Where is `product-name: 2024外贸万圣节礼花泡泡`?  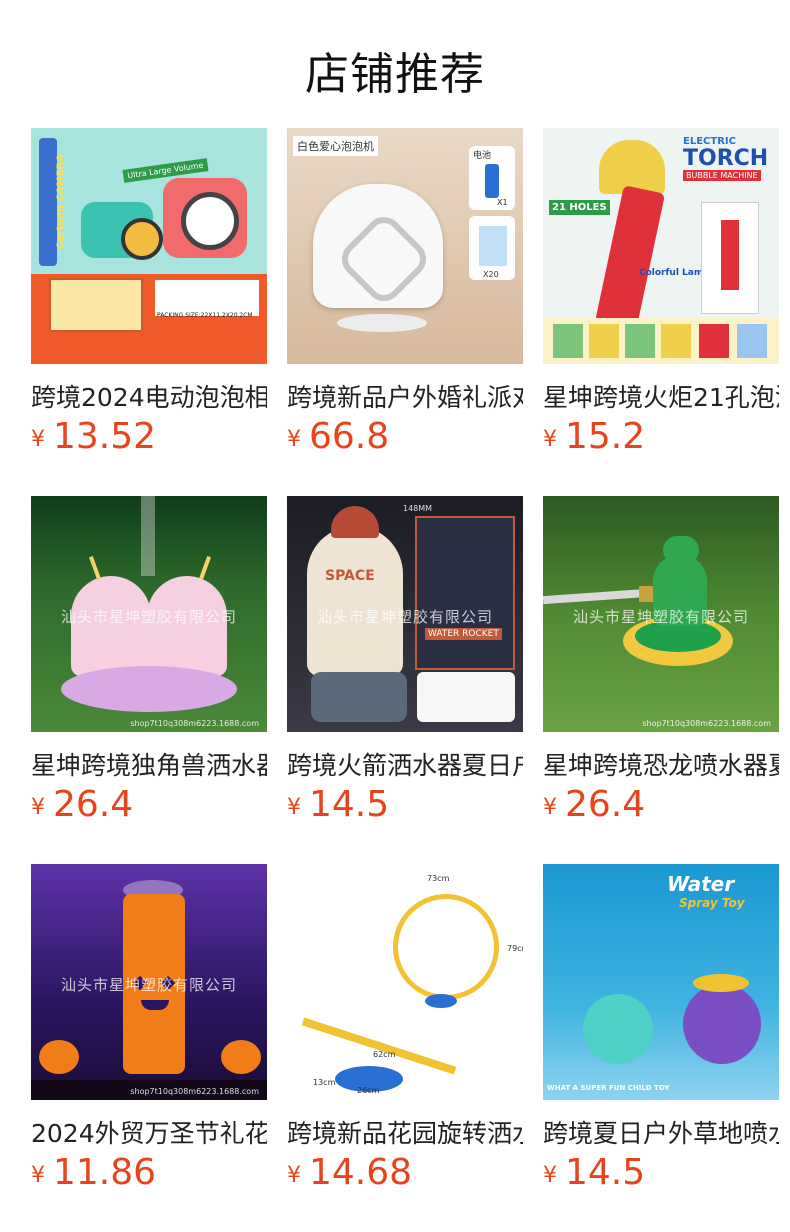 product-name: 2024外贸万圣节礼花泡泡 is located at coordinates (149, 1132).